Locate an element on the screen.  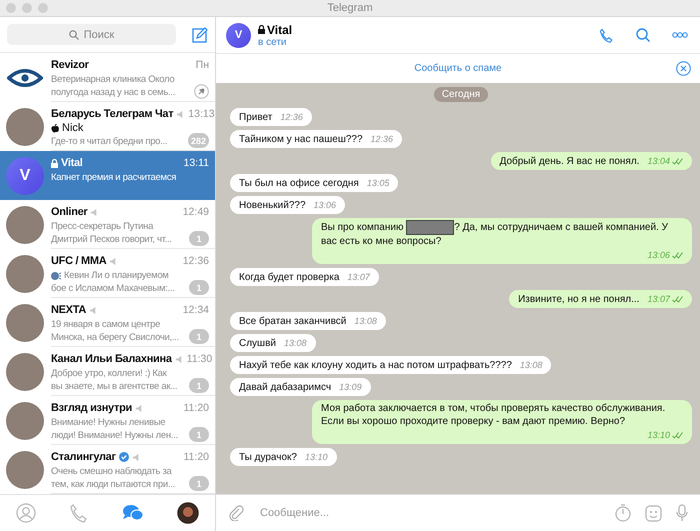
message-preview: Очень смешно наблюдать за is located at coordinates (111, 471).